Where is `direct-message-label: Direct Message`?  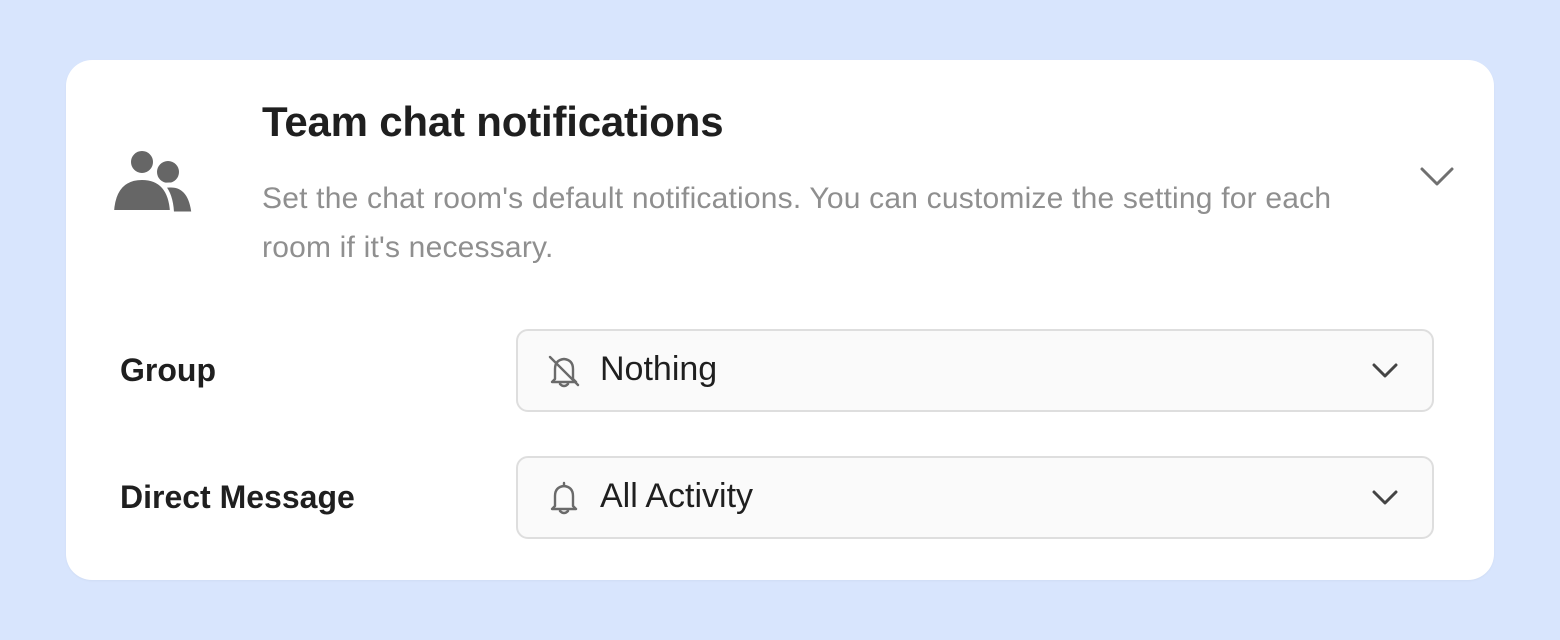
direct-message-label: Direct Message is located at coordinates (237, 497).